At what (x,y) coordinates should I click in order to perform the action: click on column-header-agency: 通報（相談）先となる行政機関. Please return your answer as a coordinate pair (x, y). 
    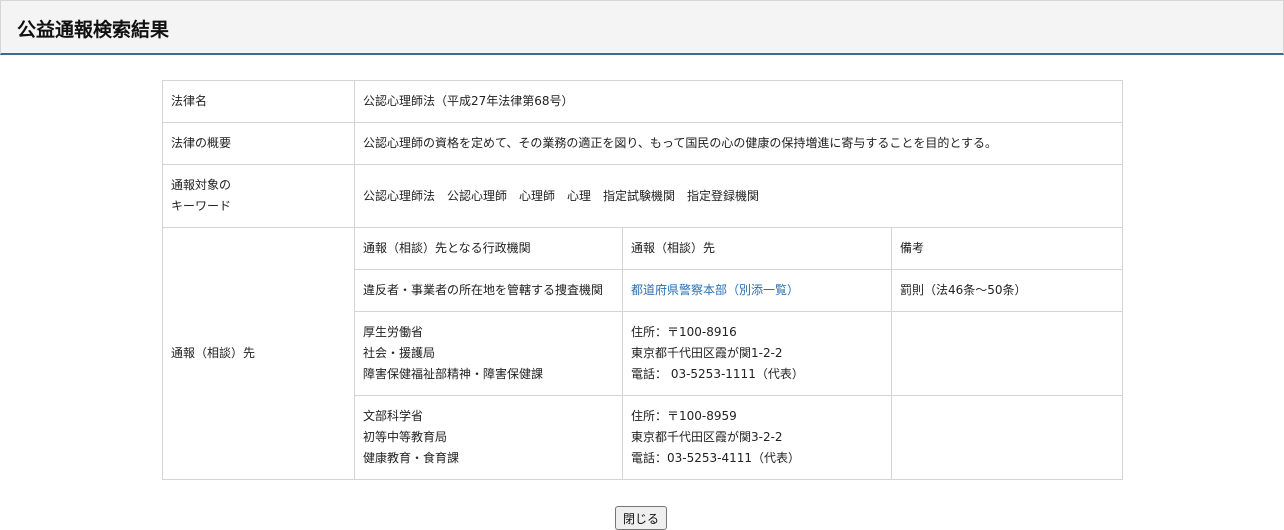
    Looking at the image, I should click on (488, 248).